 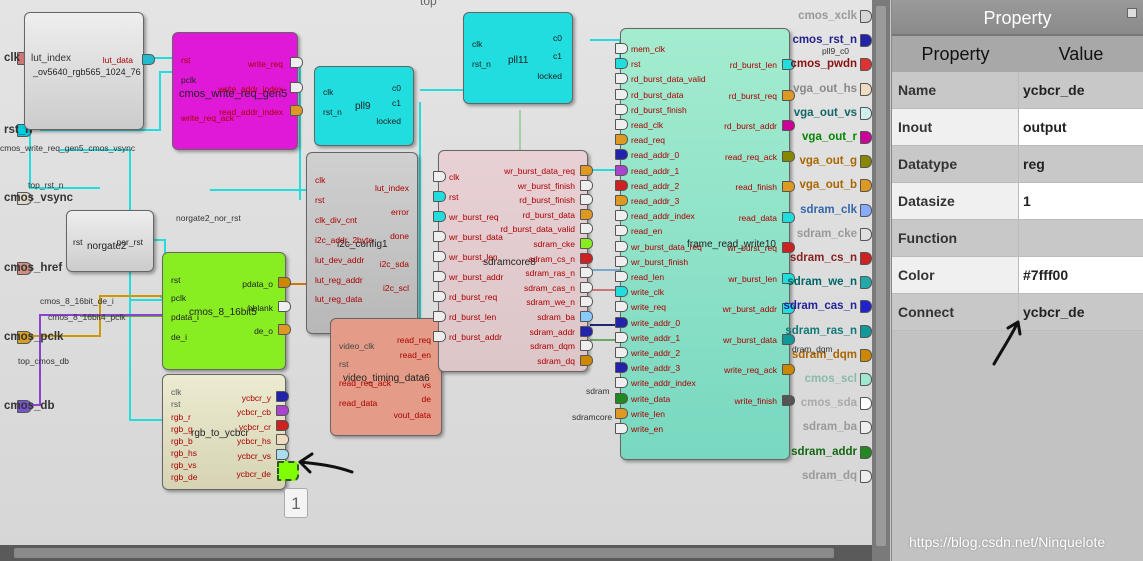 What do you see at coordinates (439, 236) in the screenshot?
I see `port-sd-left-wr-burst-data` at bounding box center [439, 236].